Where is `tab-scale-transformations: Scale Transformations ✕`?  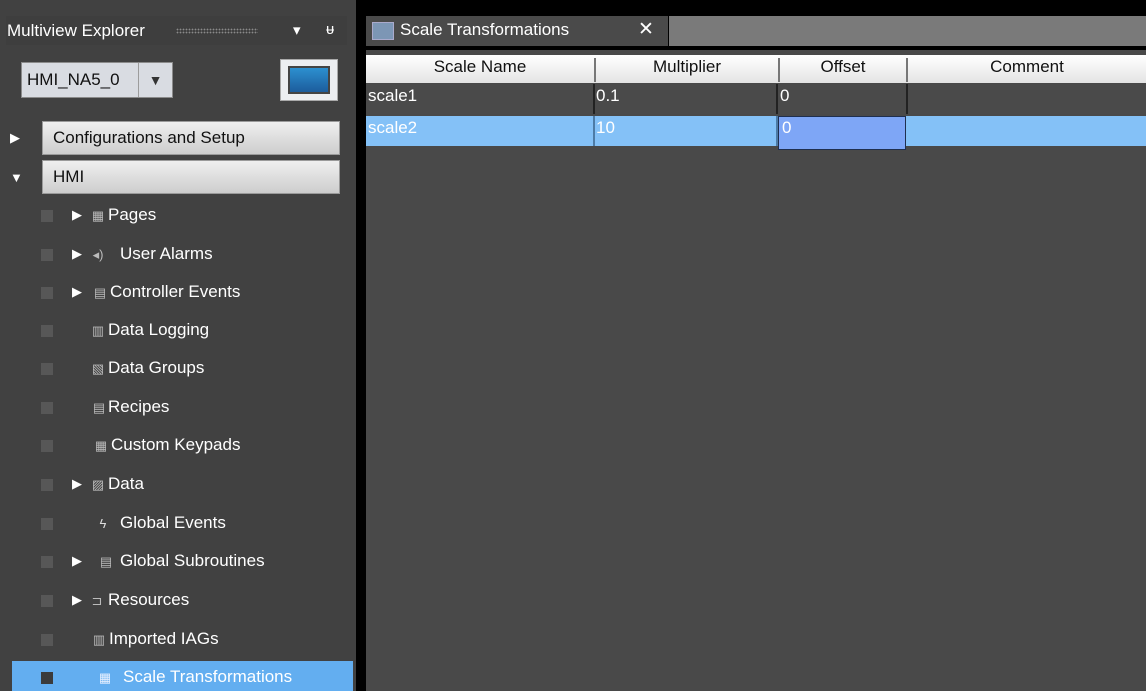 tab-scale-transformations: Scale Transformations ✕ is located at coordinates (517, 31).